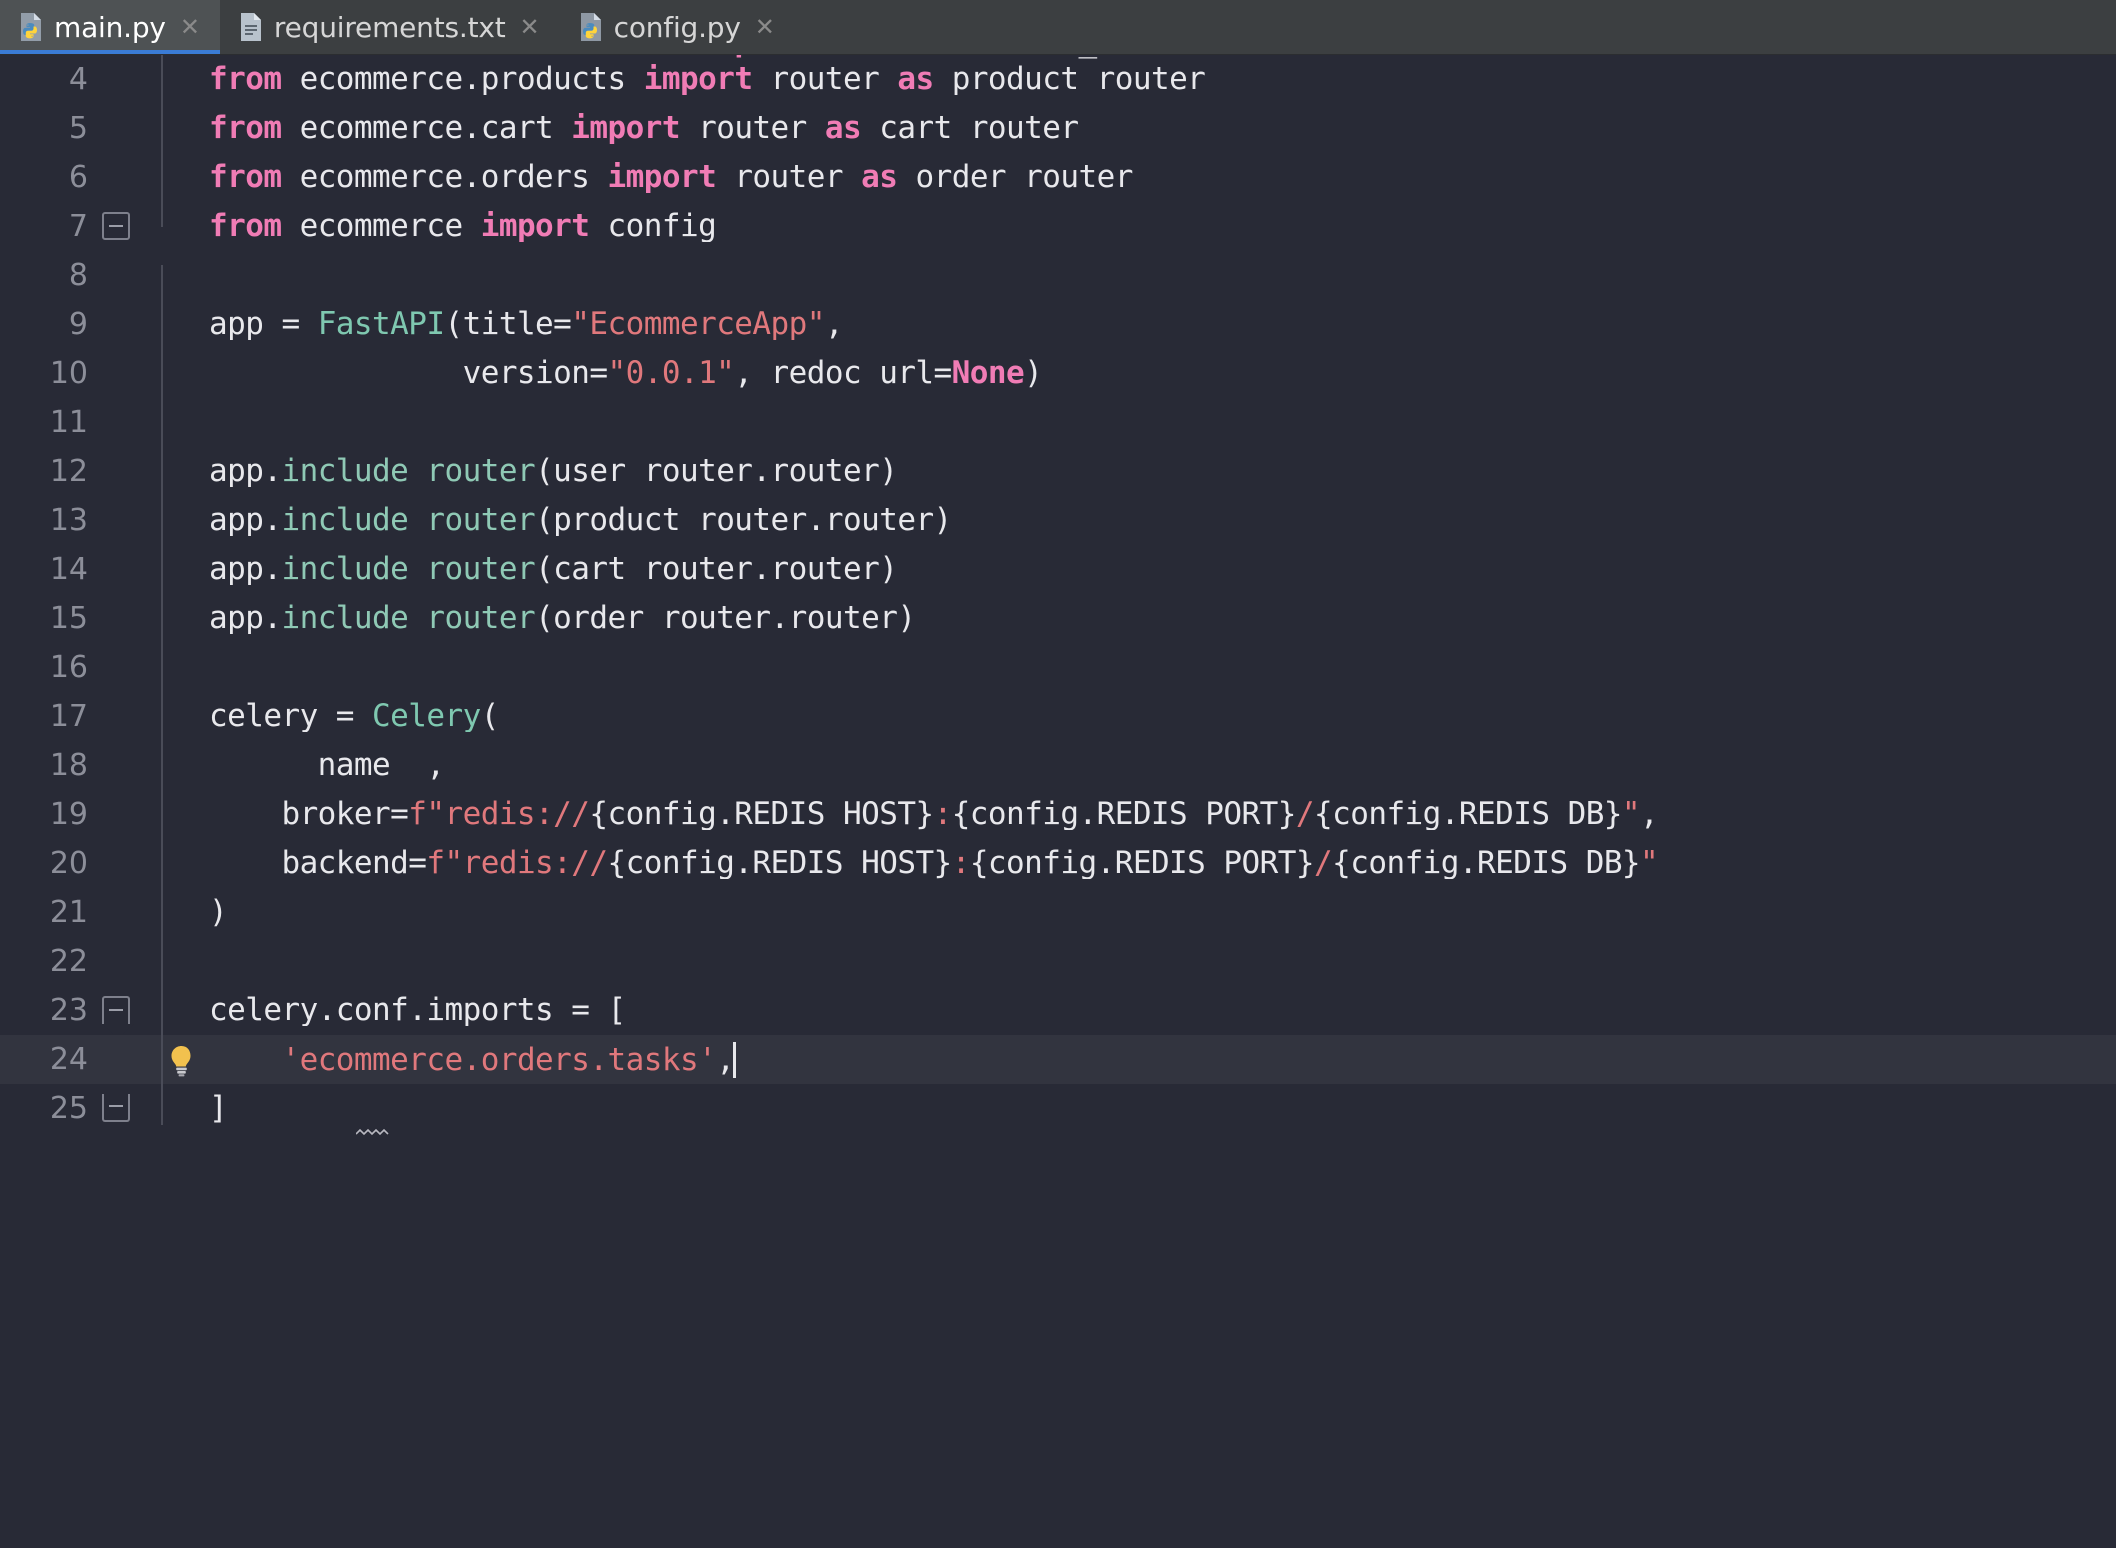 The image size is (2116, 1548). Describe the element at coordinates (68, 1108) in the screenshot. I see `line-number: 25` at that location.